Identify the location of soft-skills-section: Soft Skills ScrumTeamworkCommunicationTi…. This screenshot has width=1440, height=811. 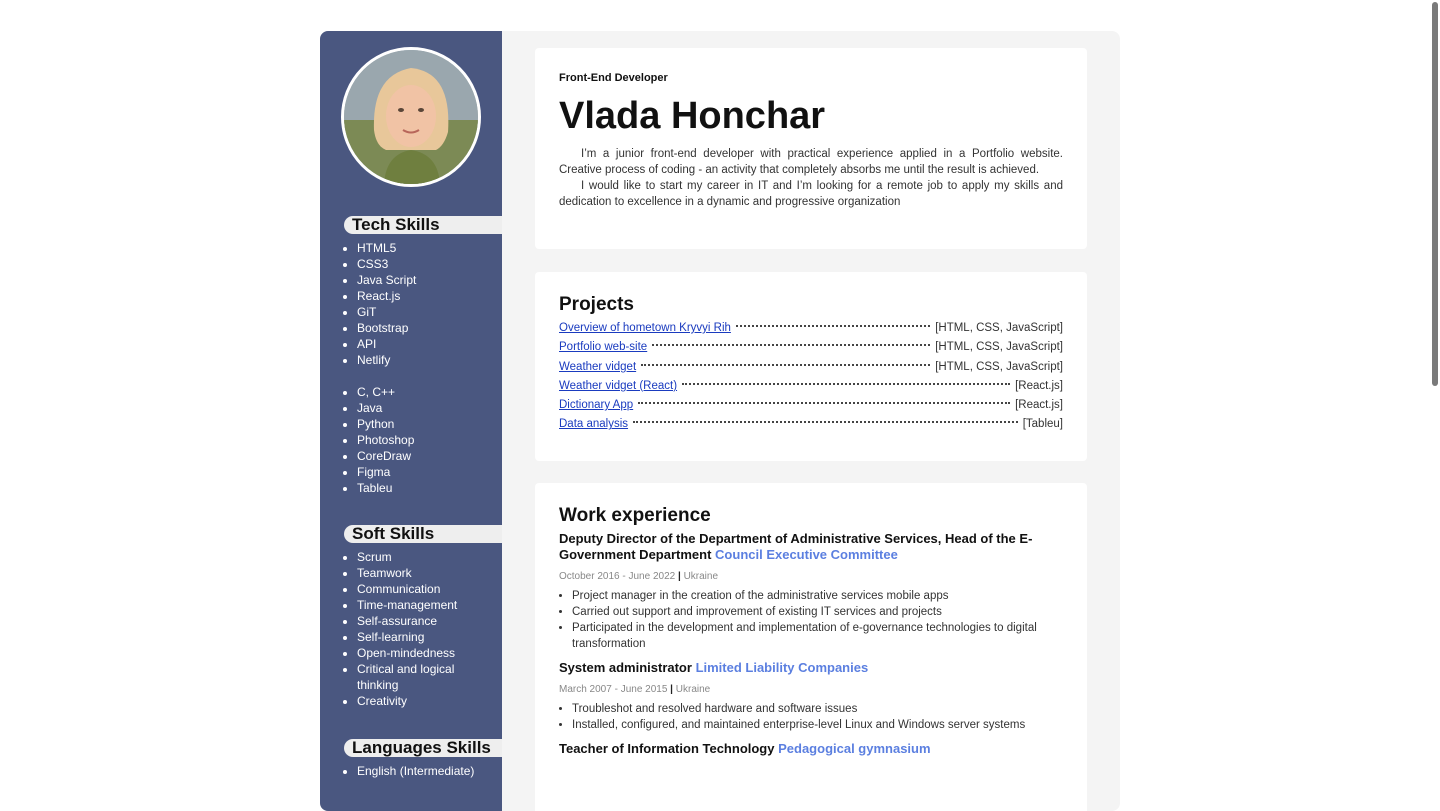
(423, 617).